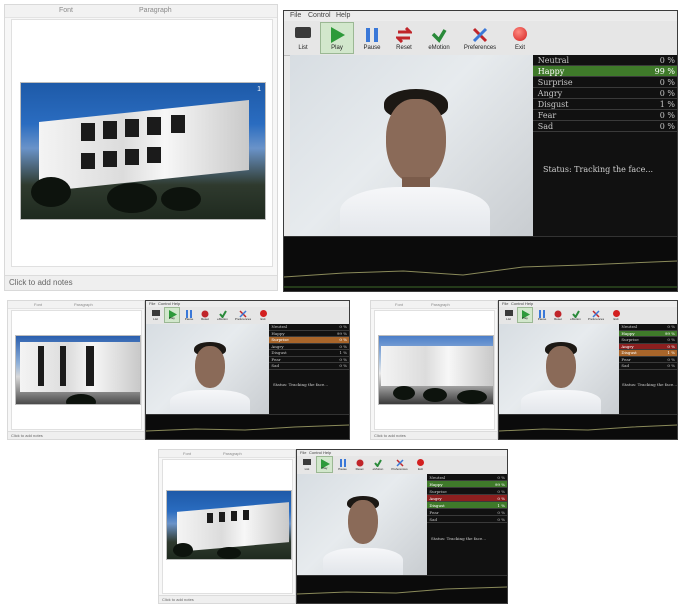 This screenshot has width=678, height=604. What do you see at coordinates (372, 35) in the screenshot?
I see `pause-icon` at bounding box center [372, 35].